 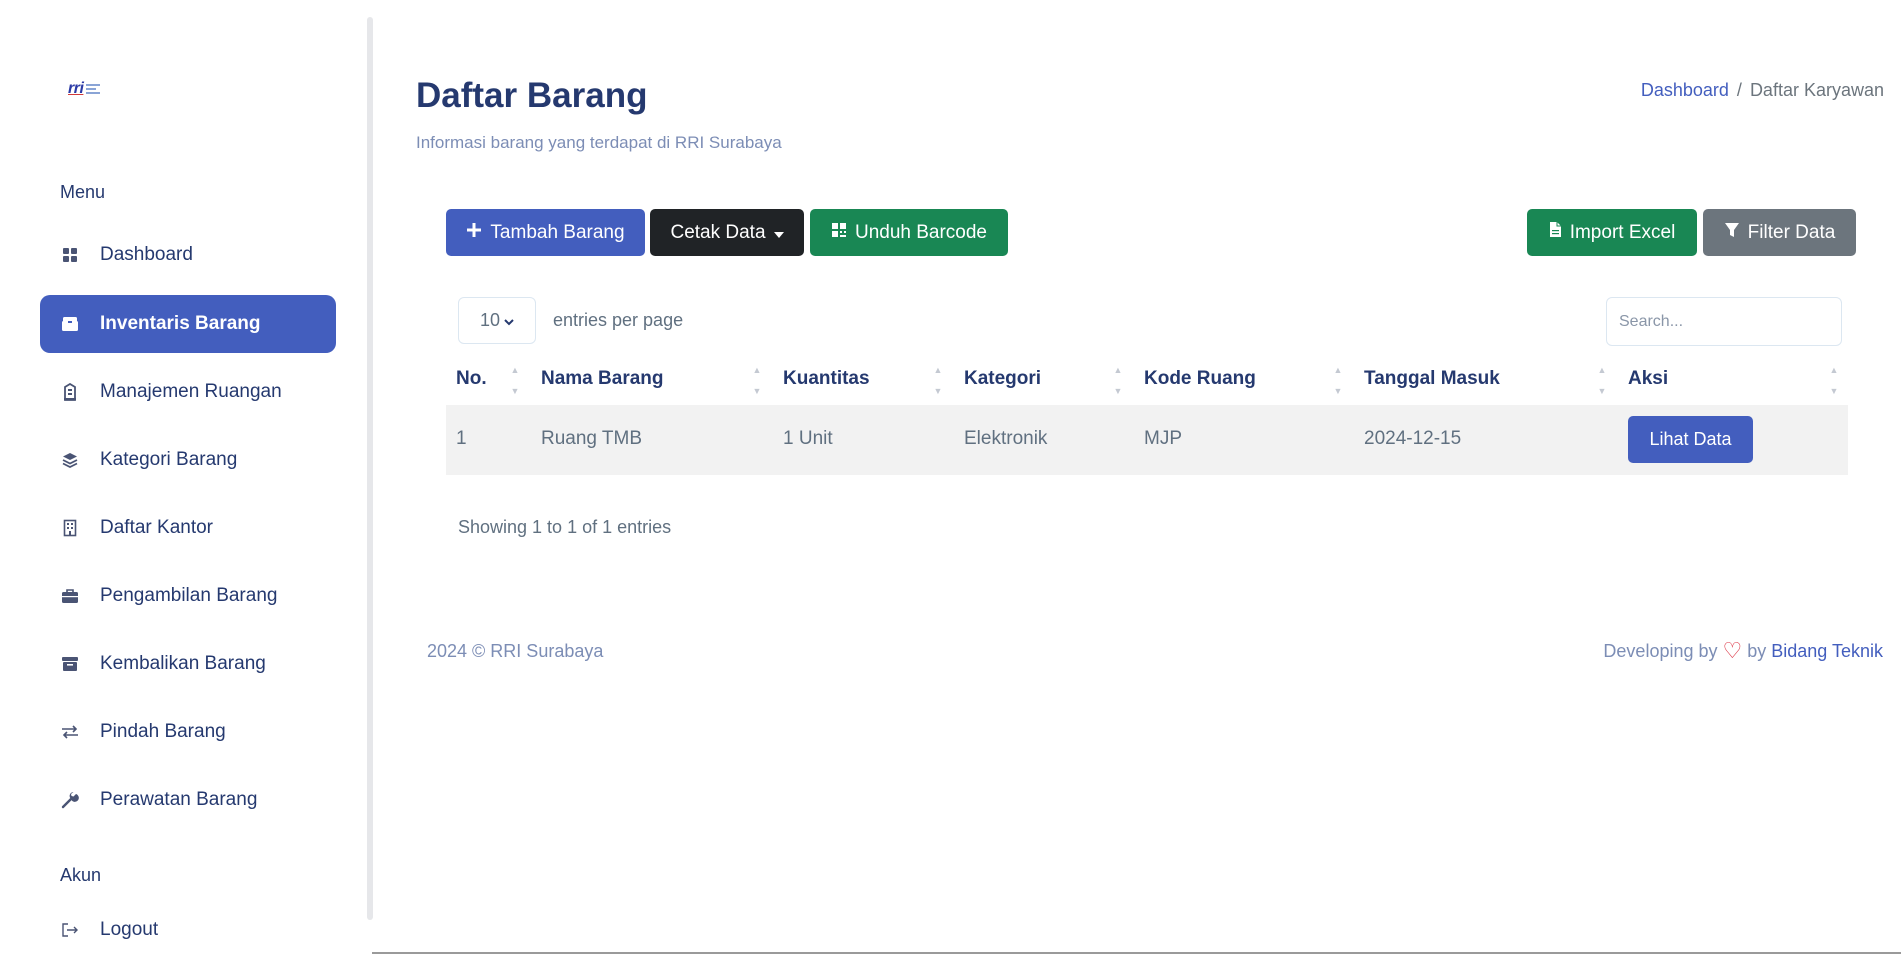 What do you see at coordinates (83, 192) in the screenshot?
I see `menu-title: Menu` at bounding box center [83, 192].